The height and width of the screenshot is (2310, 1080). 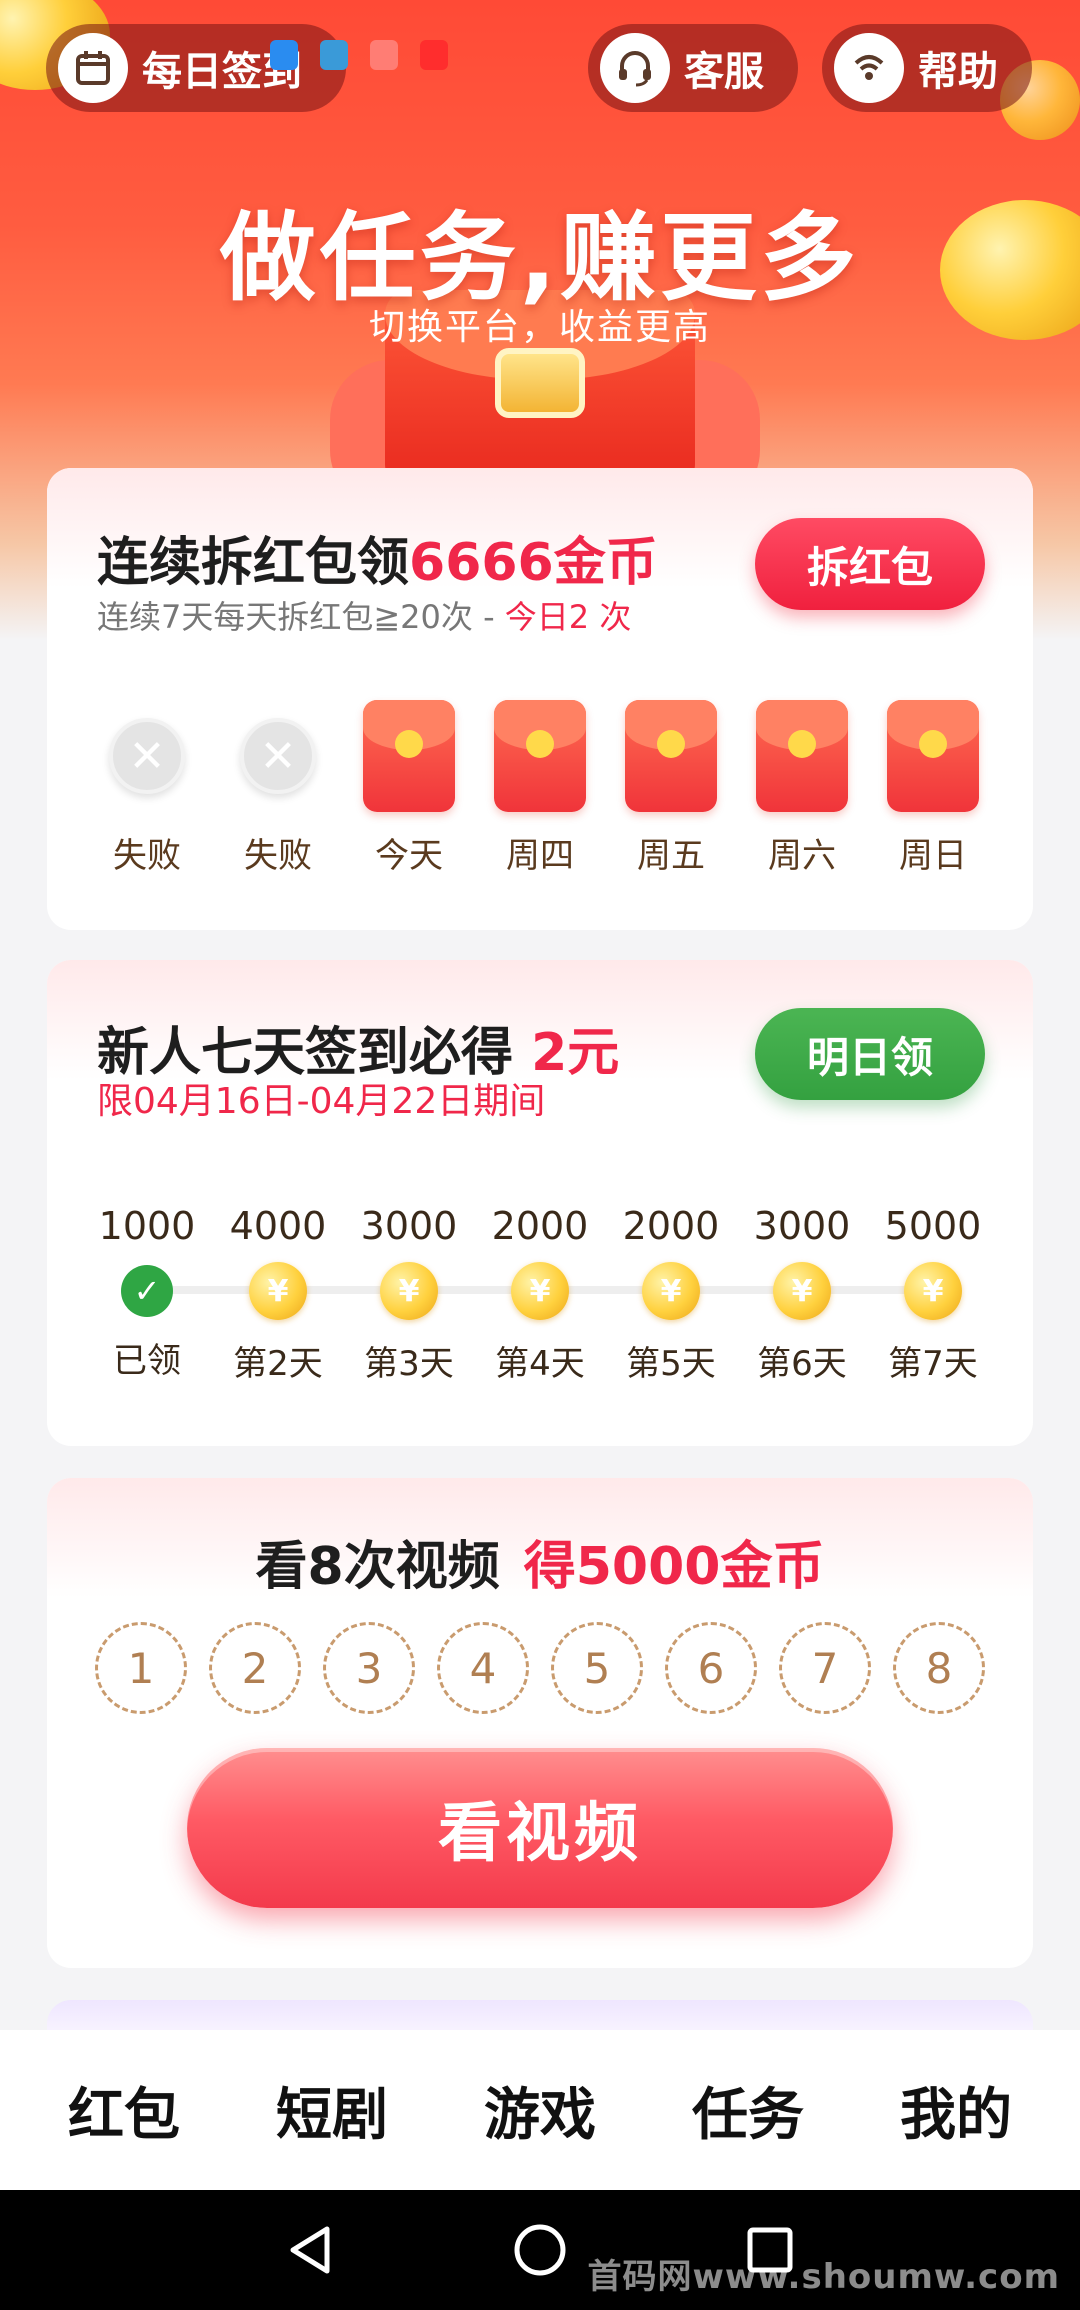 I want to click on signin-day: 4000 ¥ 第2天, so click(x=278, y=1294).